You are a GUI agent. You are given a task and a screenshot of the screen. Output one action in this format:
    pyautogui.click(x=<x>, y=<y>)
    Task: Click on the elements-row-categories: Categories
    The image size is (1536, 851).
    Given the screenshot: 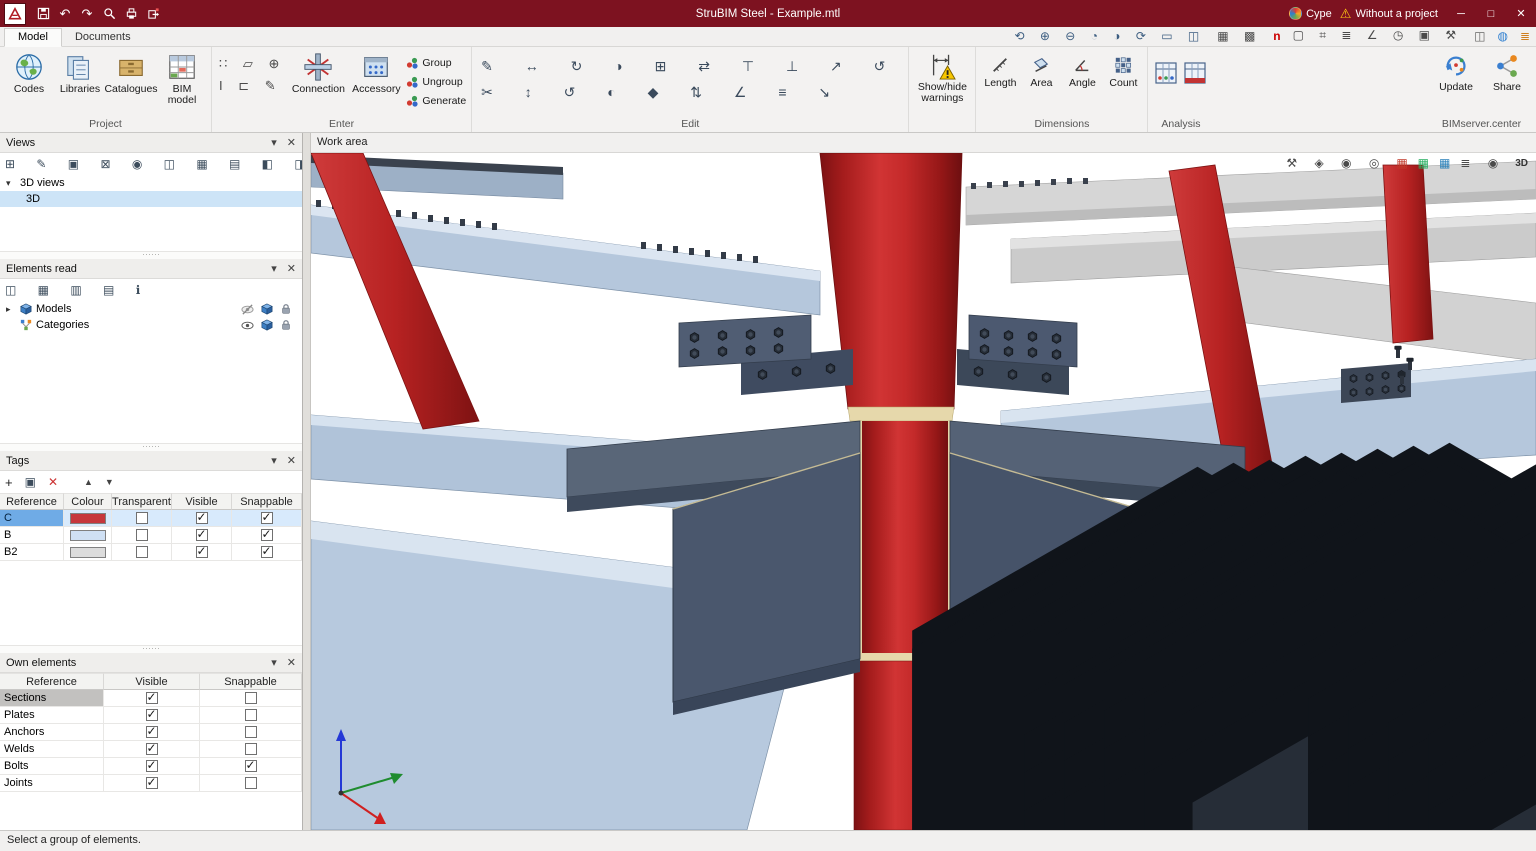 What is the action you would take?
    pyautogui.click(x=151, y=325)
    